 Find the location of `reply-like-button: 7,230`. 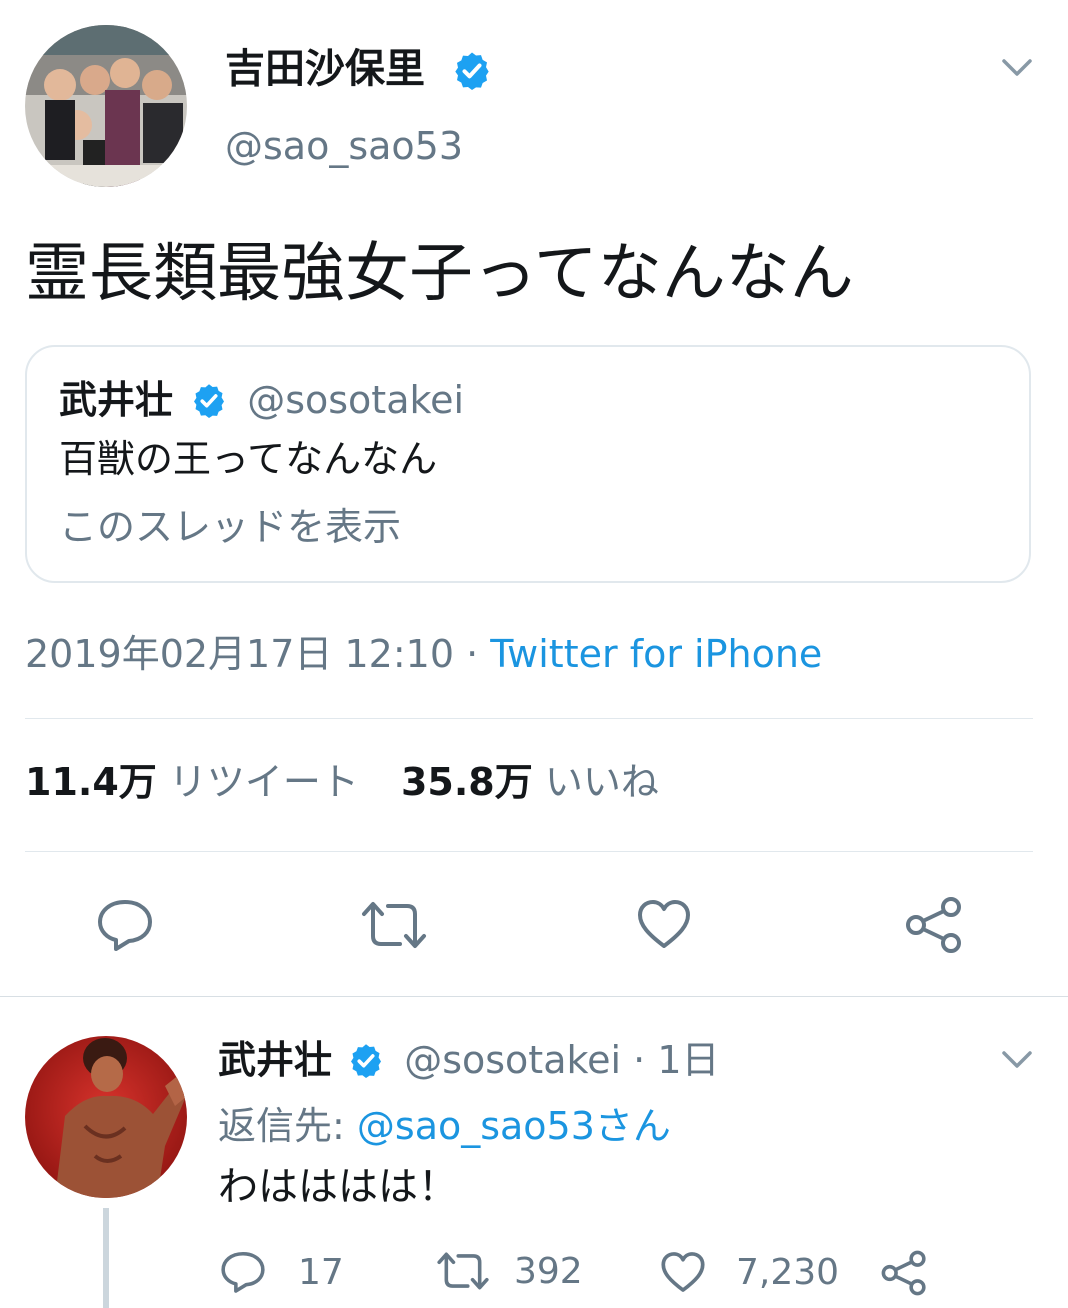

reply-like-button: 7,230 is located at coordinates (749, 1272).